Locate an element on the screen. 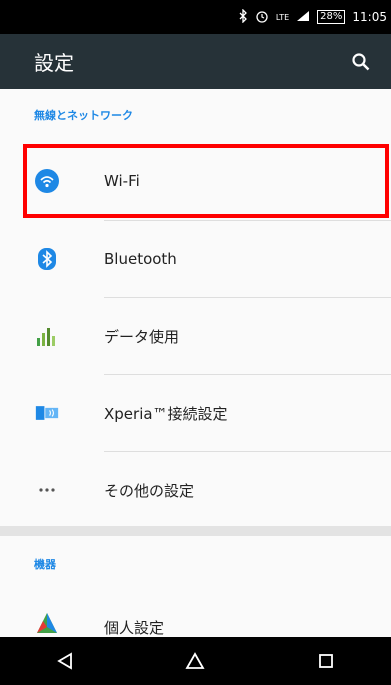  highlight-box is located at coordinates (206, 181).